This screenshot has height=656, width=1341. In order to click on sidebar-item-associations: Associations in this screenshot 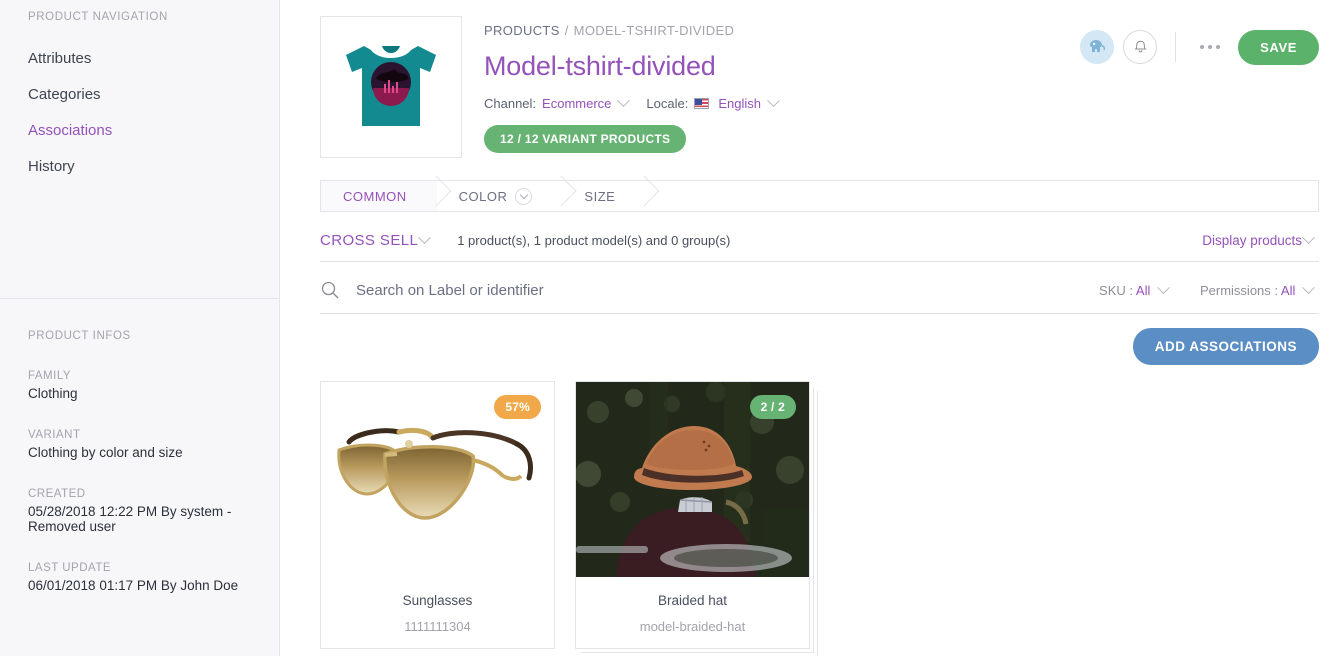, I will do `click(139, 131)`.